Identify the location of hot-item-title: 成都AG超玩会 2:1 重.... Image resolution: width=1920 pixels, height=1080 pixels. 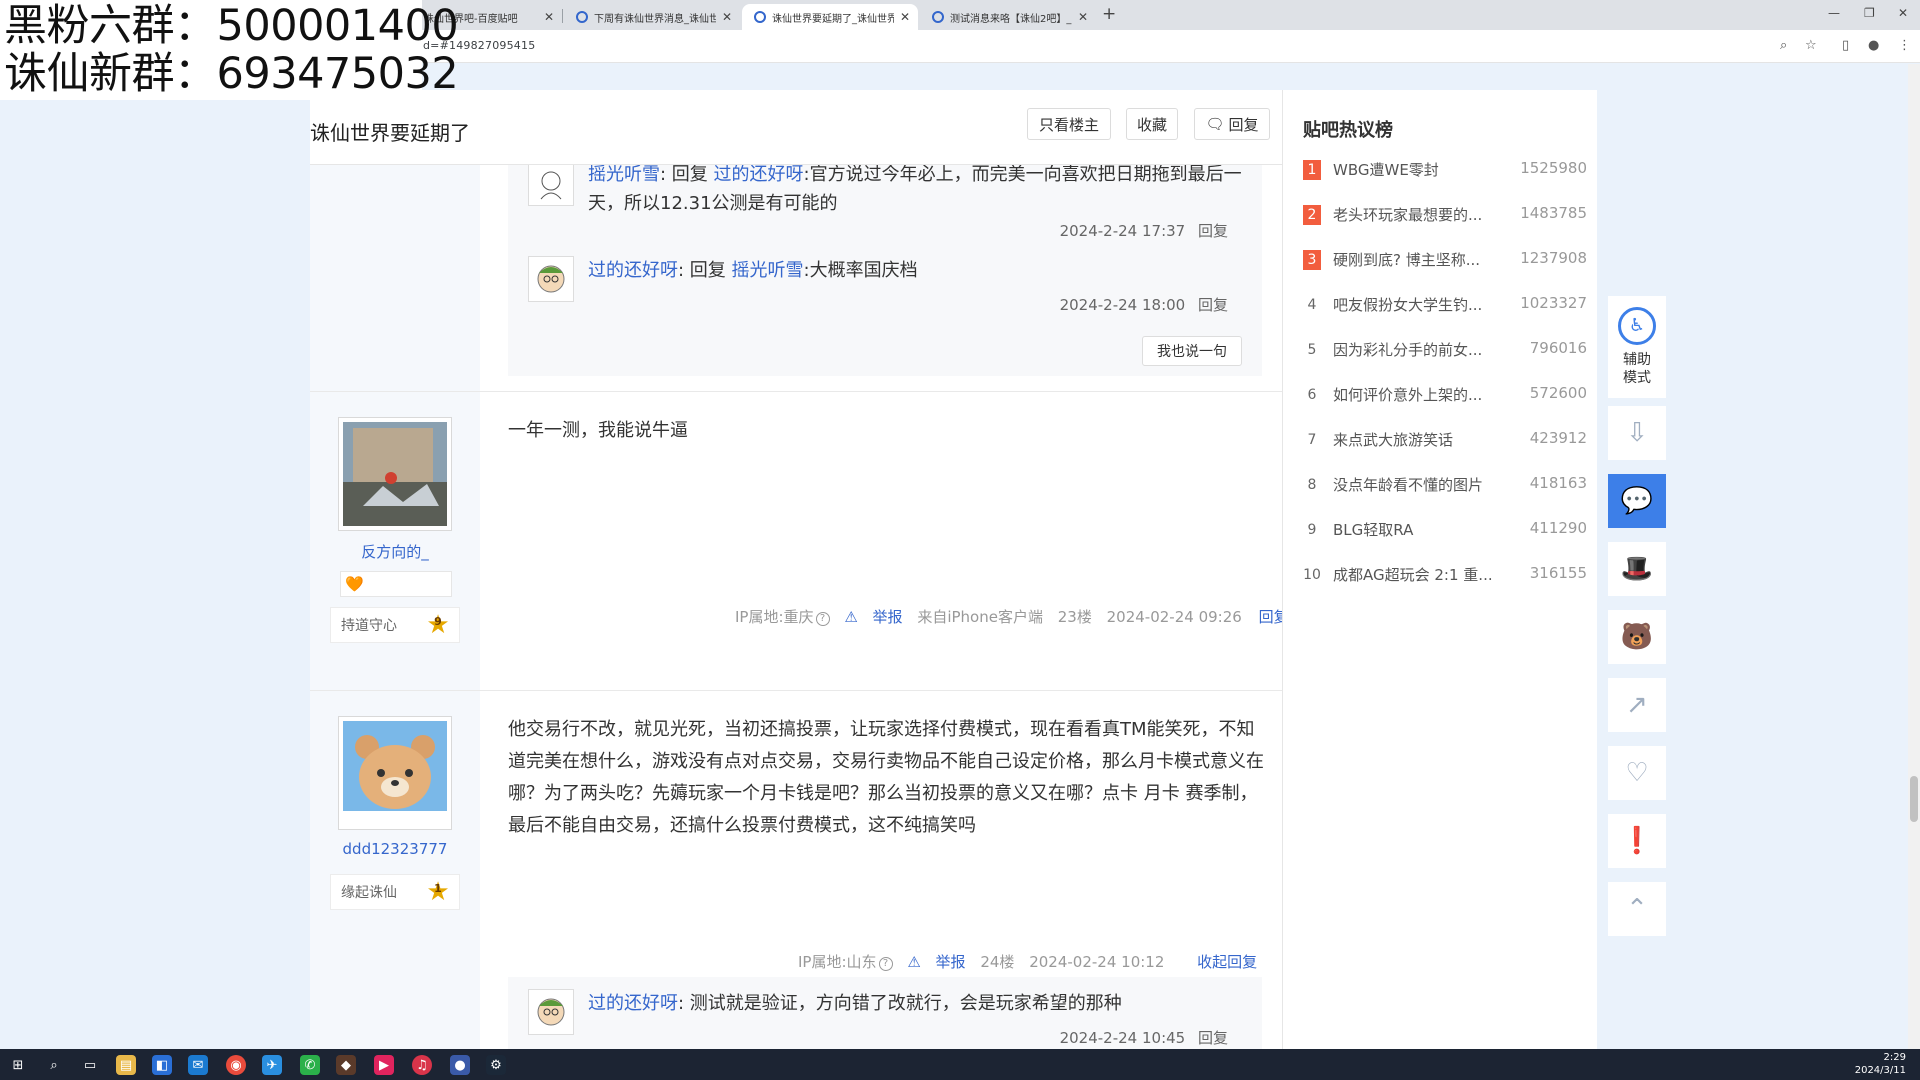
(1415, 574).